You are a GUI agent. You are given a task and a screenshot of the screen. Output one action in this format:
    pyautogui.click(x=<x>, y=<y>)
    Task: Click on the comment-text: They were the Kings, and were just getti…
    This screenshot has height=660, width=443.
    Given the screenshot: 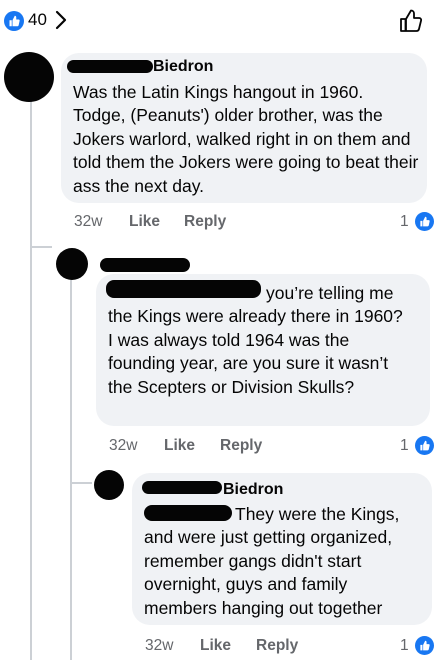 What is the action you would take?
    pyautogui.click(x=272, y=561)
    